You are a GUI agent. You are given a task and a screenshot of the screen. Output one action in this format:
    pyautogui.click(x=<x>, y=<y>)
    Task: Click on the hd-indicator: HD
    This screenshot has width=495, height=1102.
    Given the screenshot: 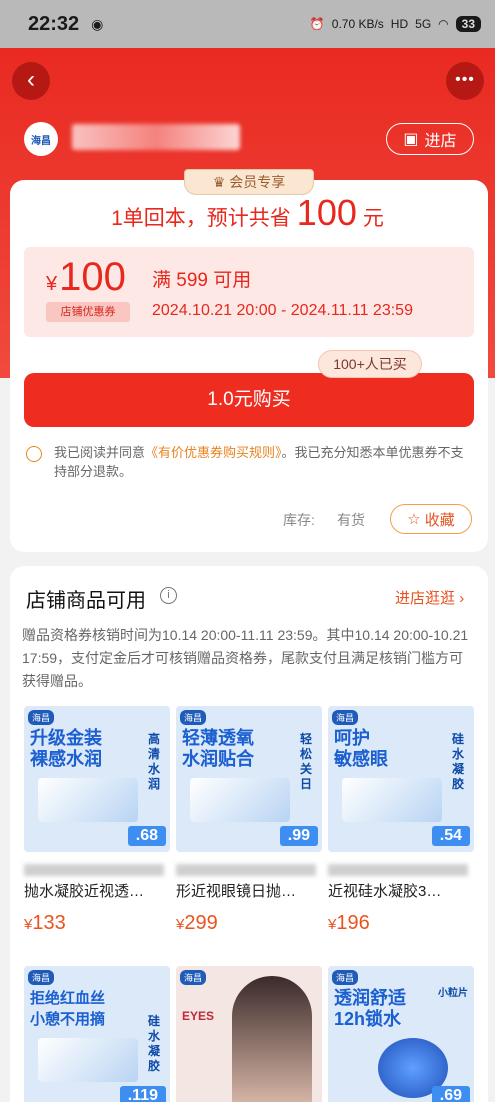 What is the action you would take?
    pyautogui.click(x=399, y=24)
    